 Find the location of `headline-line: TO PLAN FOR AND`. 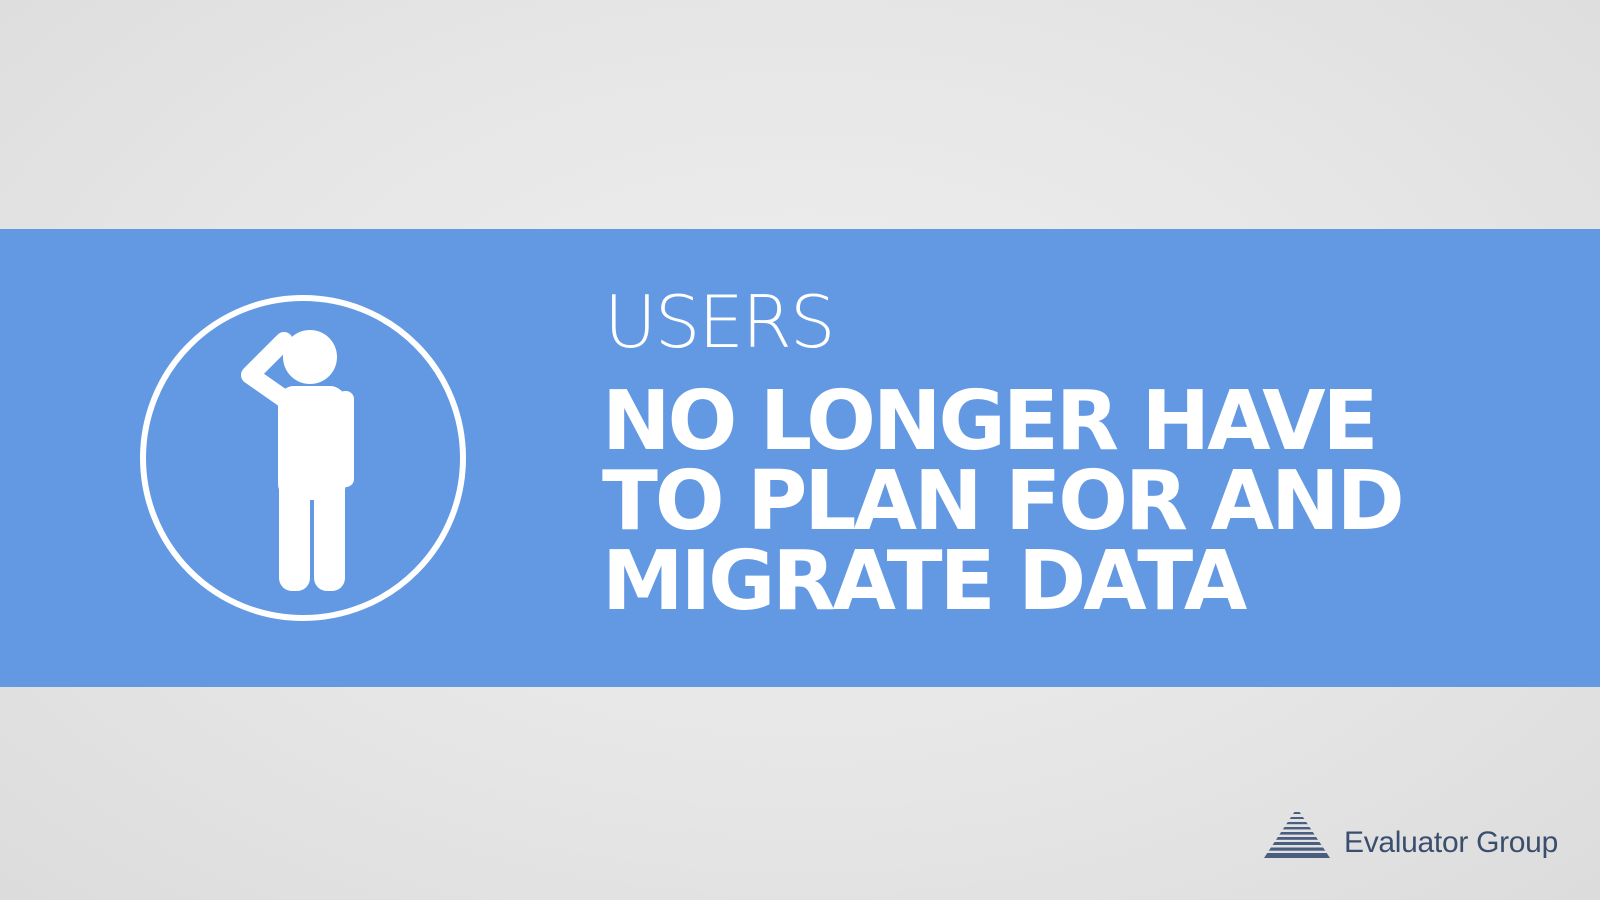

headline-line: TO PLAN FOR AND is located at coordinates (1003, 501).